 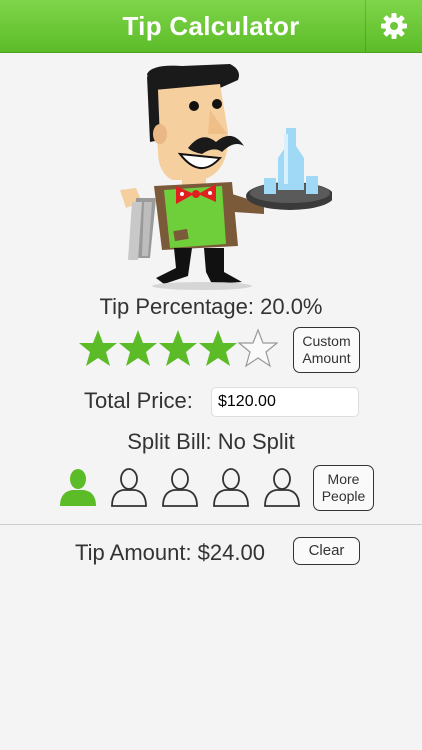 I want to click on gear-icon, so click(x=394, y=26).